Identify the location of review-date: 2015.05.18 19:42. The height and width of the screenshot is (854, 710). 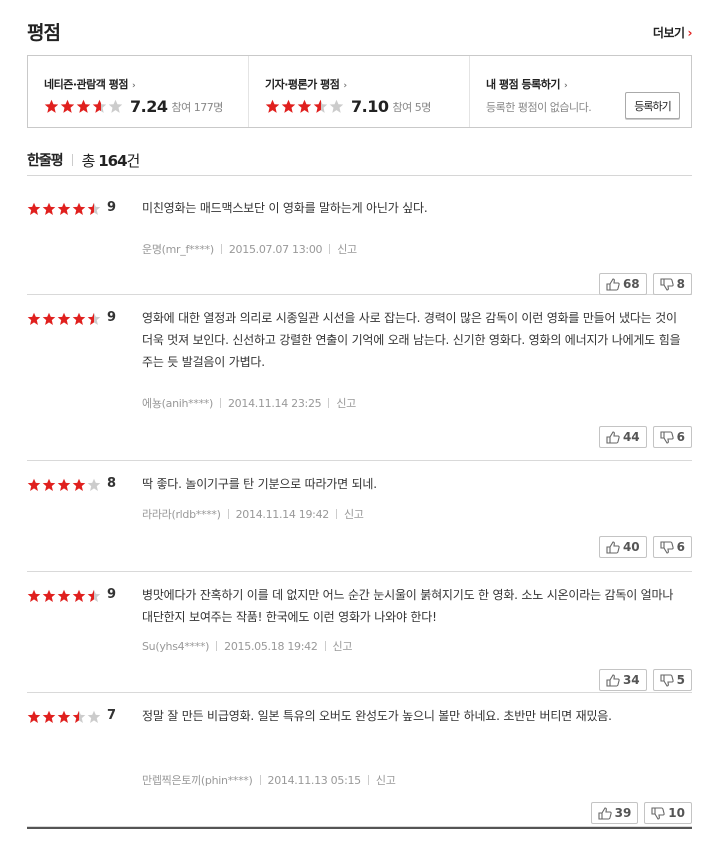
(271, 646).